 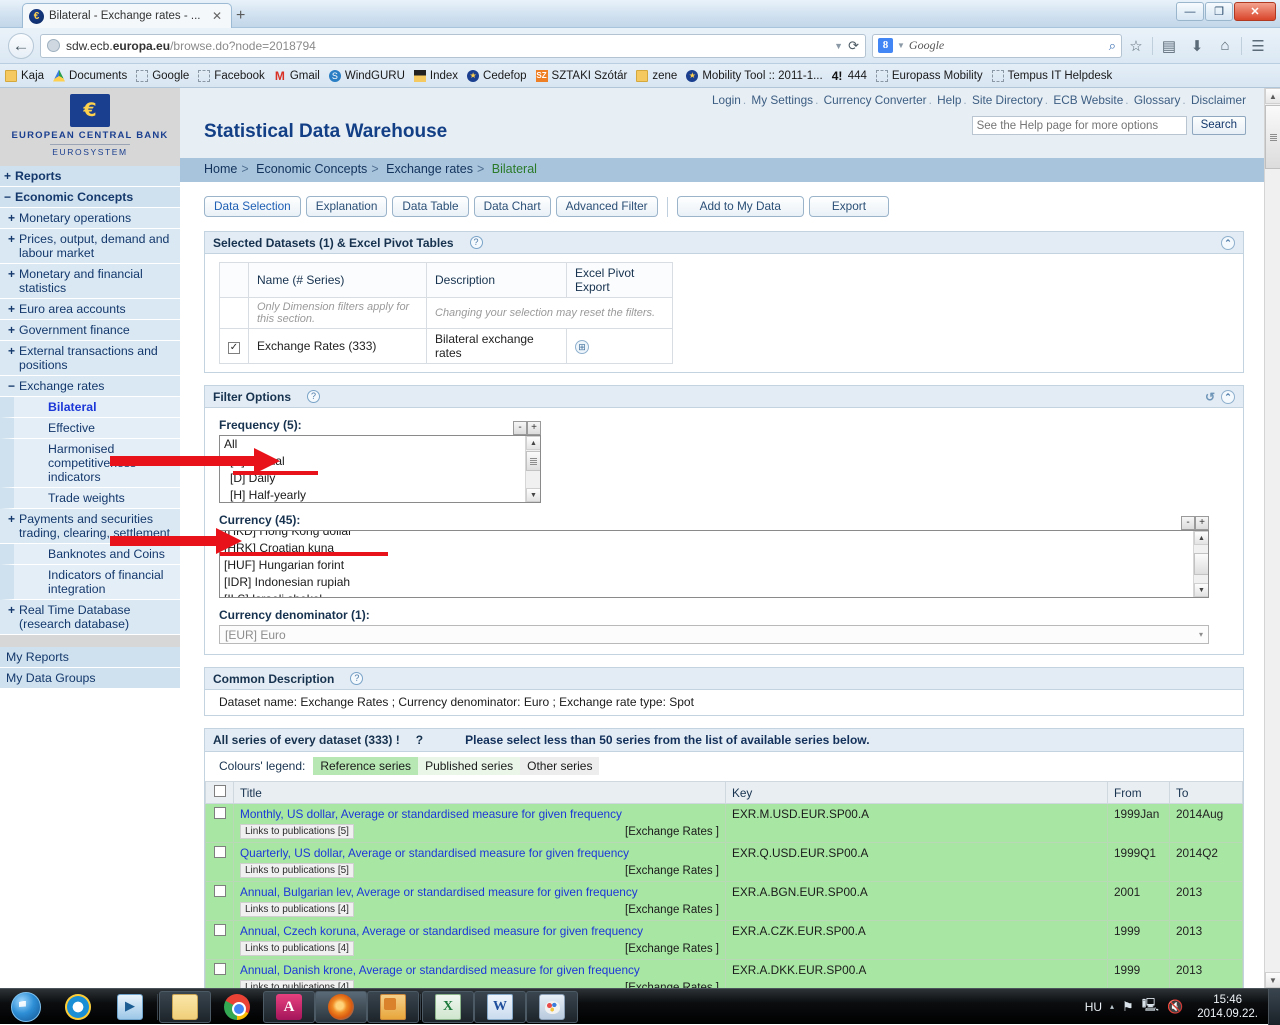 I want to click on sidebar-item-effective: Effective, so click(x=90, y=428).